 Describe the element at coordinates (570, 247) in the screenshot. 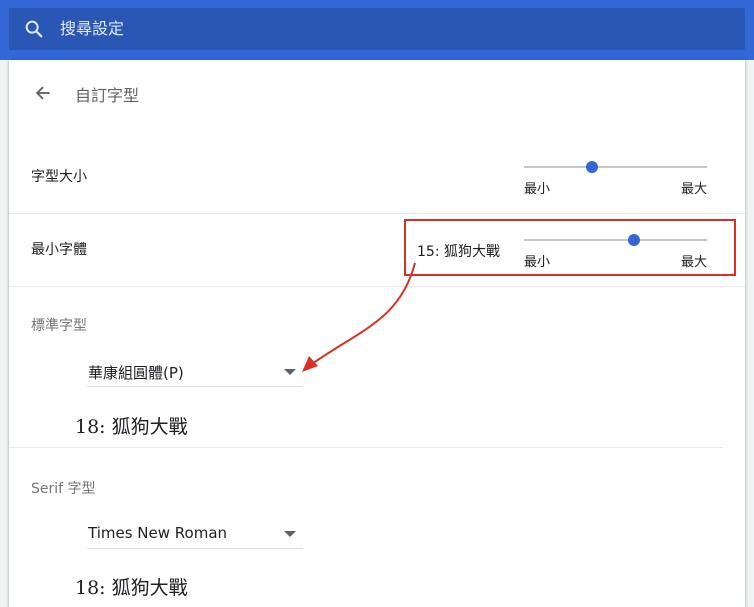

I see `annotation-highlight-box` at that location.